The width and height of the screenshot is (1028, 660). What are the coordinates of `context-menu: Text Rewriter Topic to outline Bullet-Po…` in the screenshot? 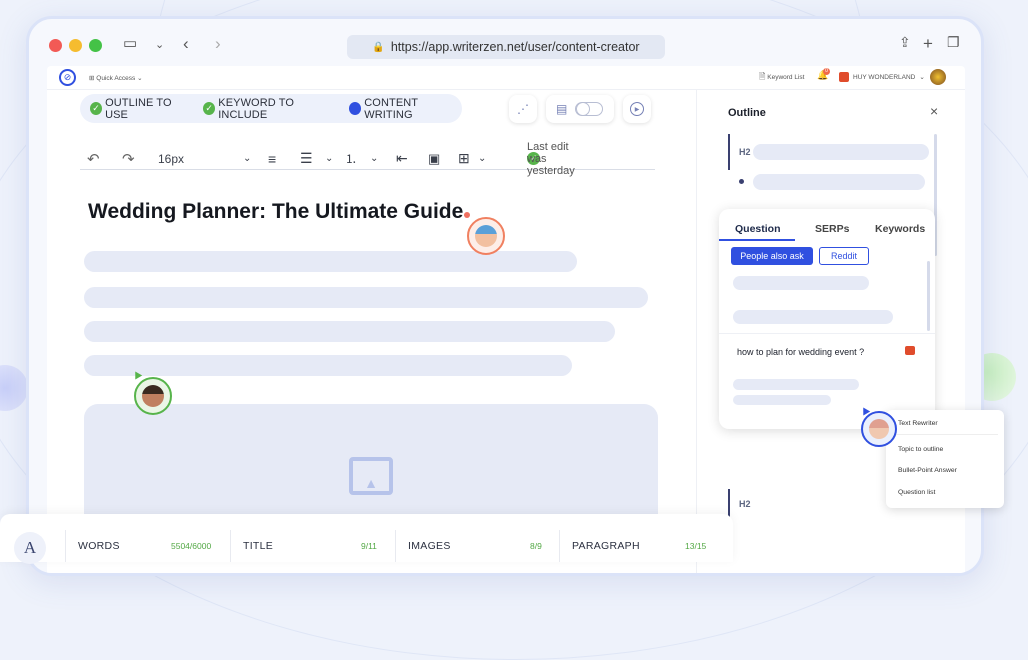 It's located at (945, 459).